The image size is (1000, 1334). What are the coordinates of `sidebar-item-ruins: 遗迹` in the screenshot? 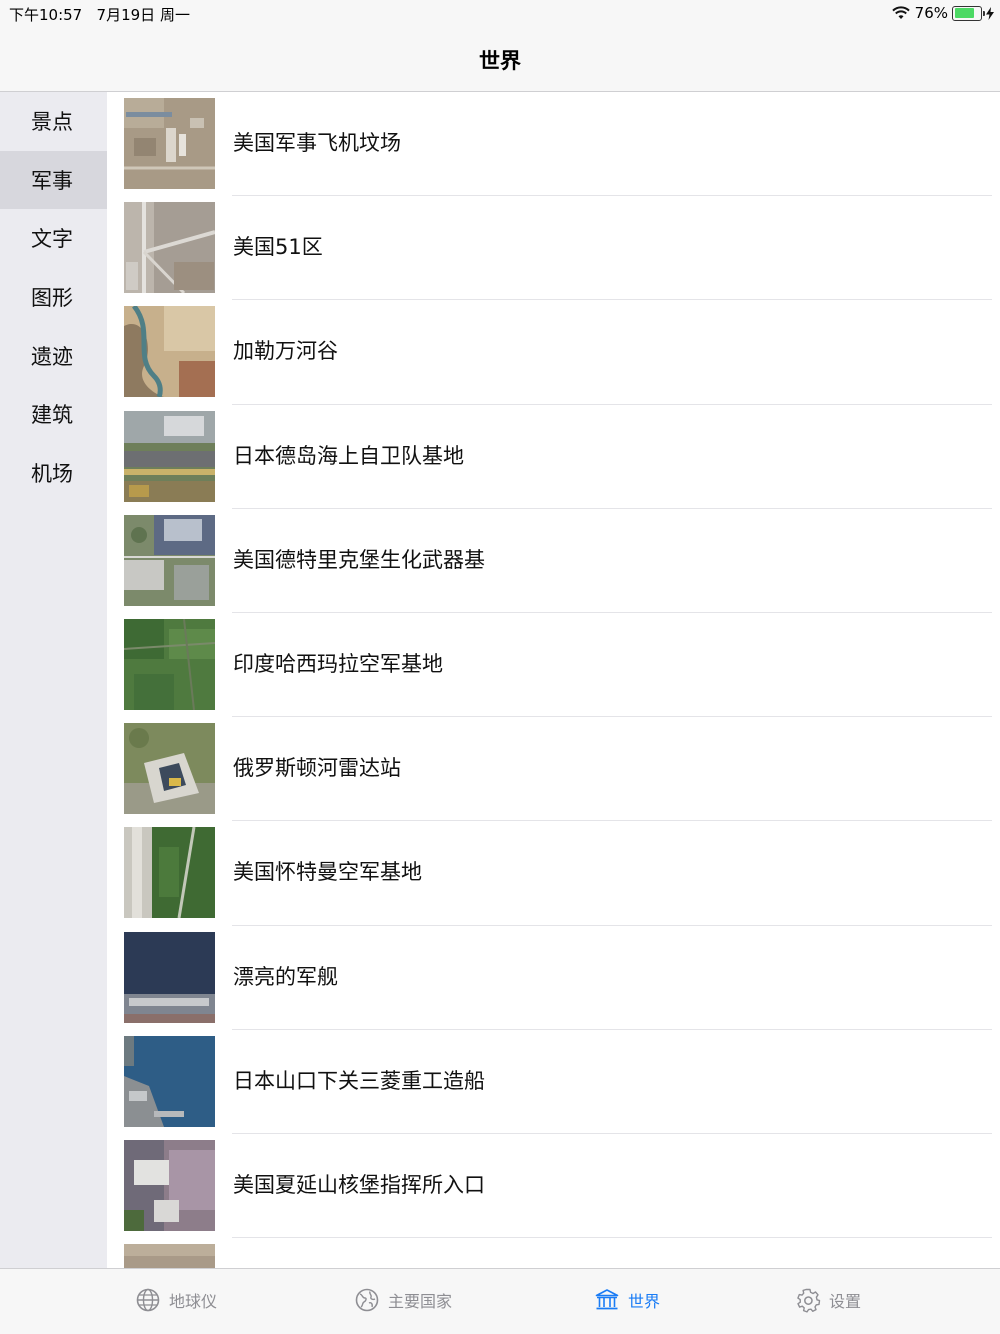 It's located at (53, 355).